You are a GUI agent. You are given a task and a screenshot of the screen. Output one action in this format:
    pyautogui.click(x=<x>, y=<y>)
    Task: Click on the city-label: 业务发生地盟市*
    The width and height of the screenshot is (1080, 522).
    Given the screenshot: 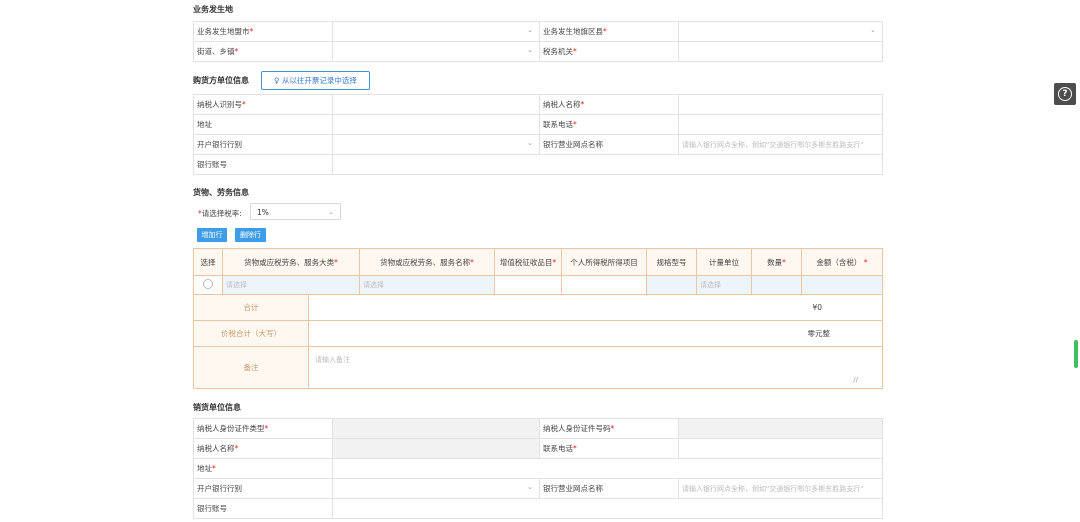 What is the action you would take?
    pyautogui.click(x=263, y=31)
    